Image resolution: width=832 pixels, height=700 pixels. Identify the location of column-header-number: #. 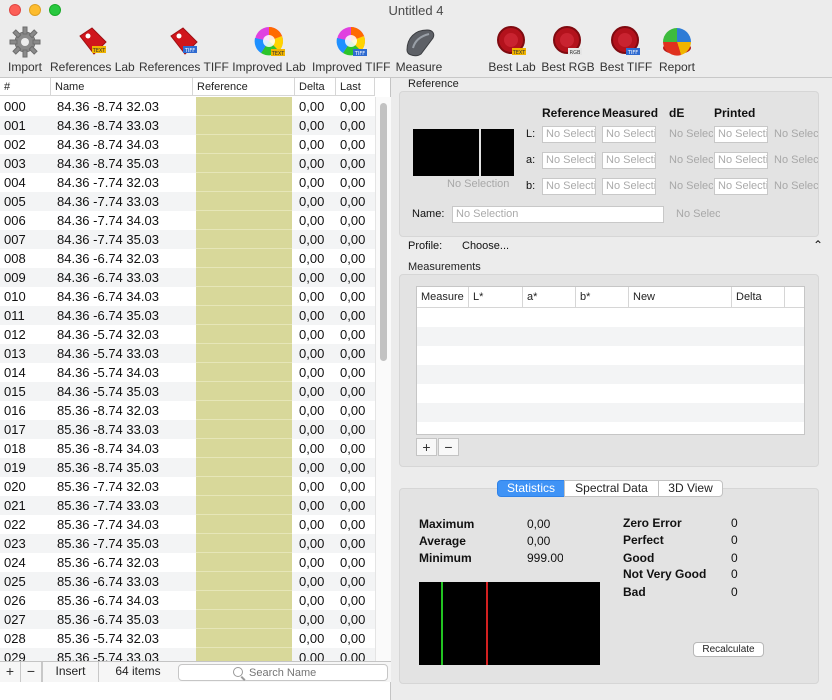
(25, 87).